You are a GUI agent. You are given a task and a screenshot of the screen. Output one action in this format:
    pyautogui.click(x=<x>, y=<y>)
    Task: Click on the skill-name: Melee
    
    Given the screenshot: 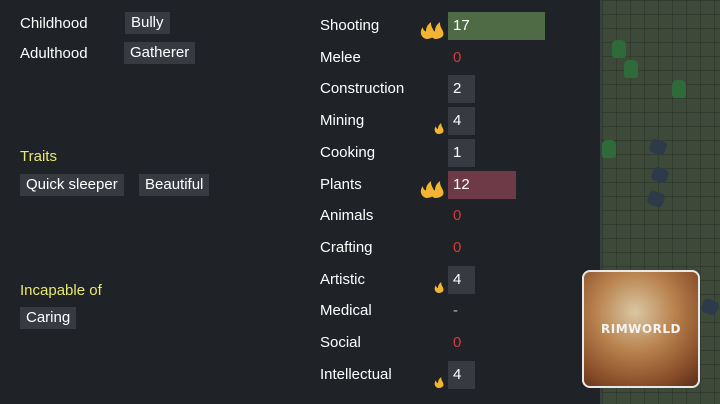 What is the action you would take?
    pyautogui.click(x=340, y=57)
    